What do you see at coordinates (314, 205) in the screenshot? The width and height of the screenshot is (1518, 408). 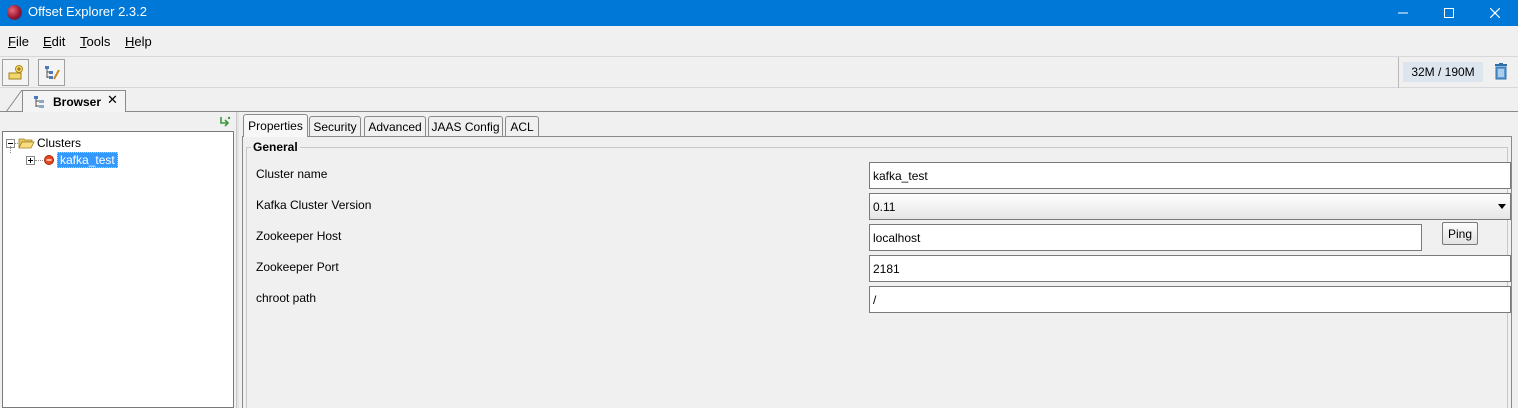 I see `kafka-version-label: Kafka Cluster Version` at bounding box center [314, 205].